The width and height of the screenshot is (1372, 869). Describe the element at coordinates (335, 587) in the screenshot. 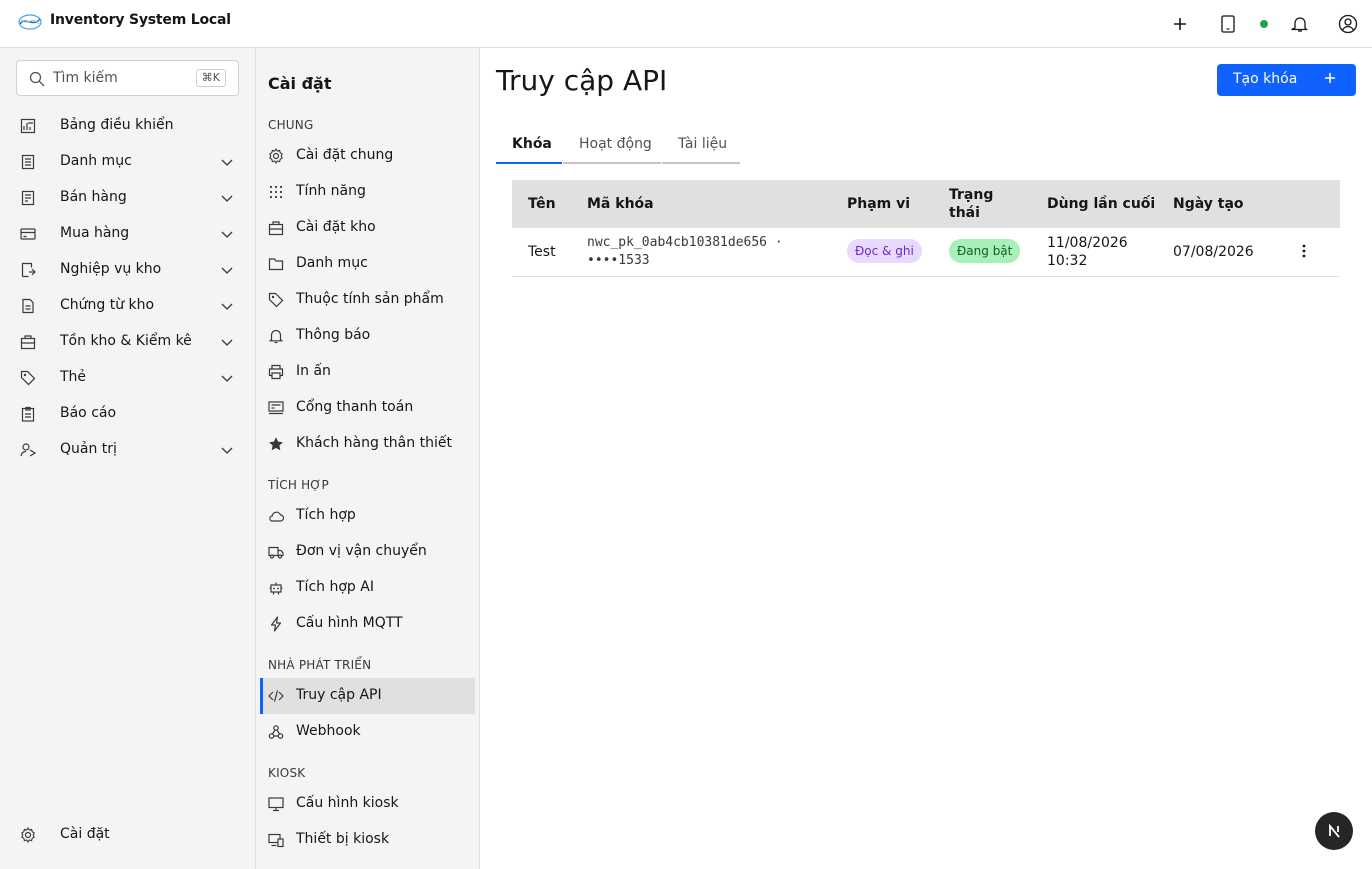

I see `settings-item-label: Tích hợp AI` at that location.